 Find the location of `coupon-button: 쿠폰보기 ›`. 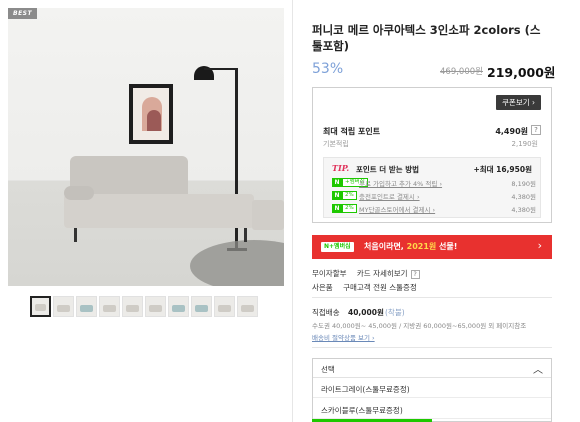

coupon-button: 쿠폰보기 › is located at coordinates (518, 102).